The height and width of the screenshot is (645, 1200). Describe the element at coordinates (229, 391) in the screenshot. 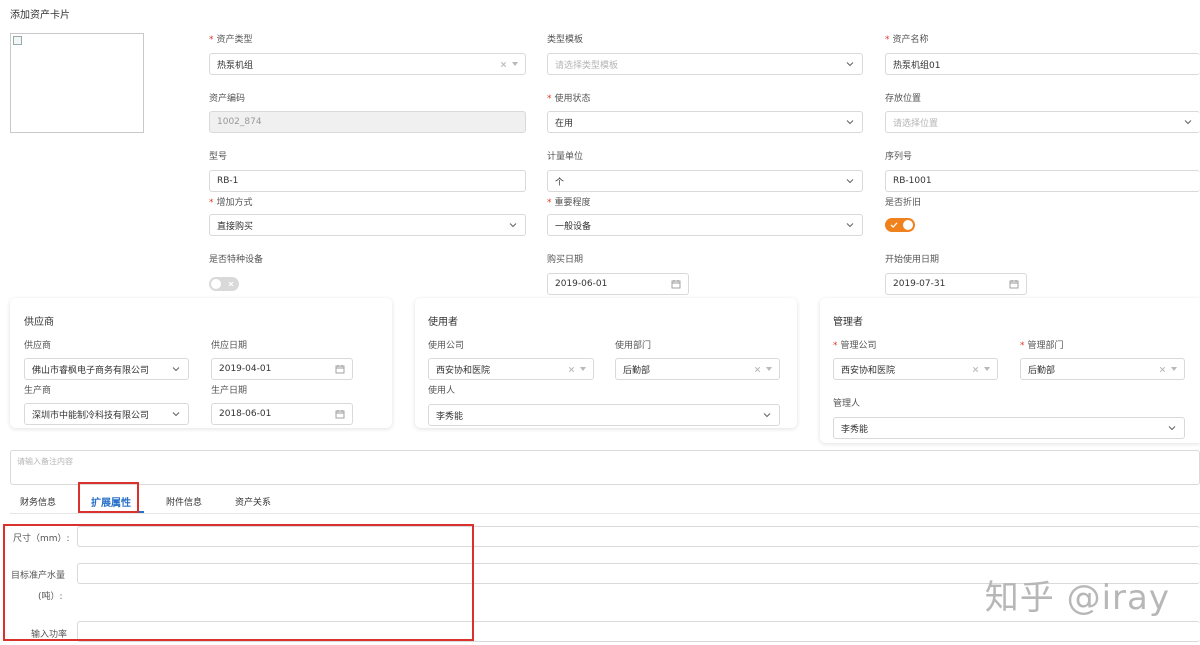

I see `production-date-label: 生产日期` at that location.